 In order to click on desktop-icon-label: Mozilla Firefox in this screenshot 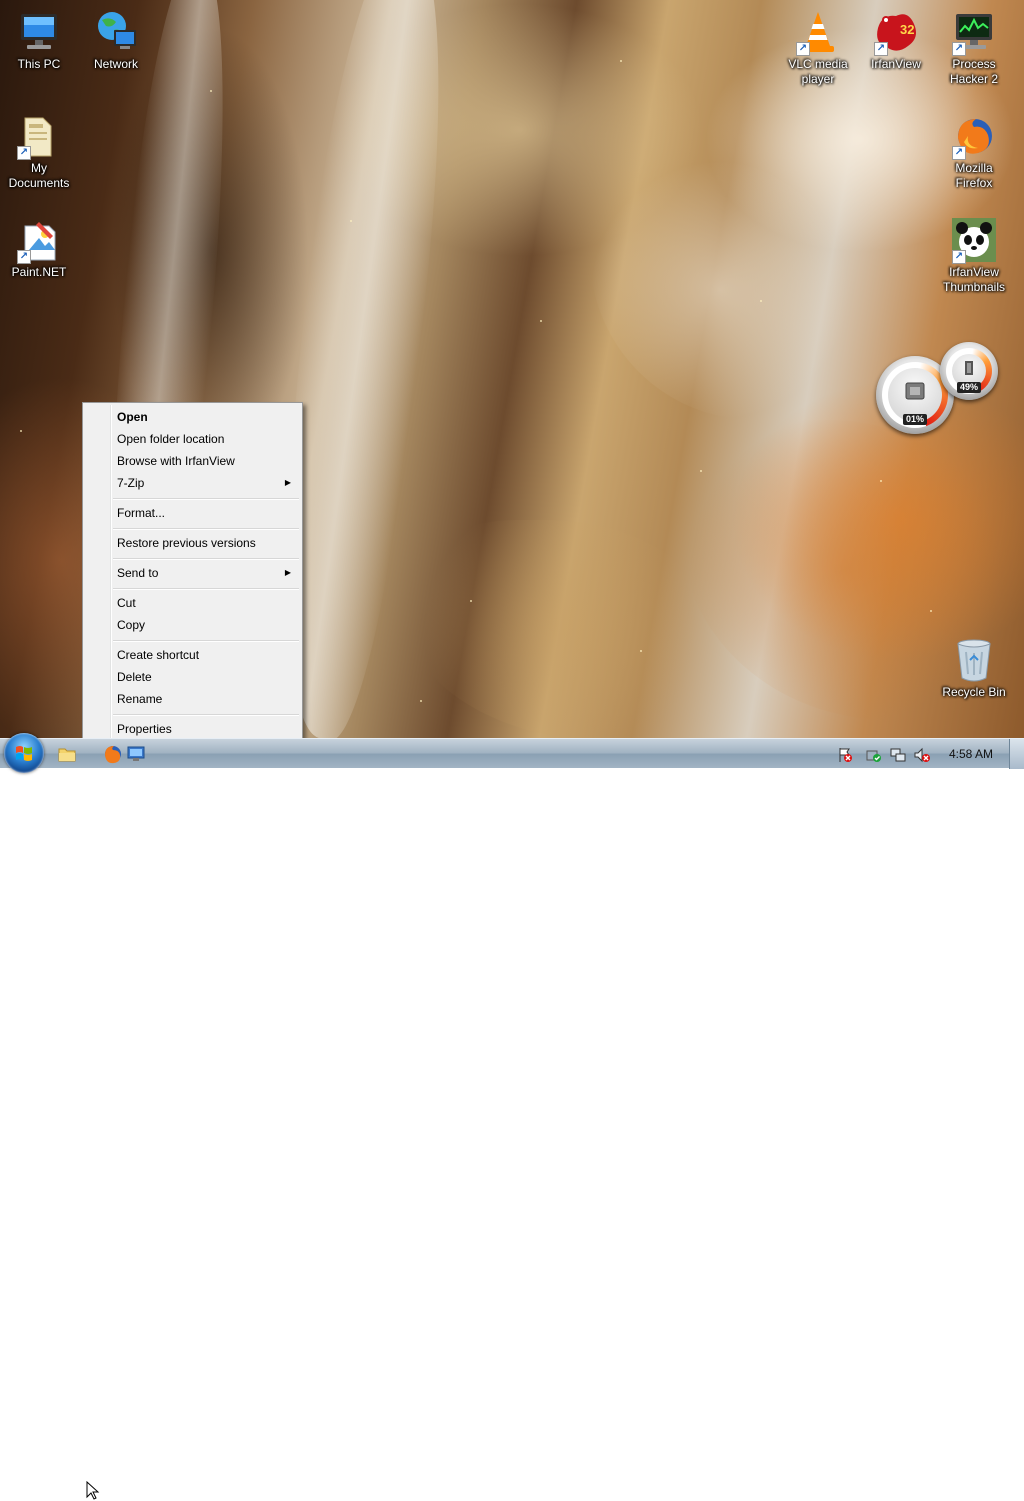, I will do `click(974, 175)`.